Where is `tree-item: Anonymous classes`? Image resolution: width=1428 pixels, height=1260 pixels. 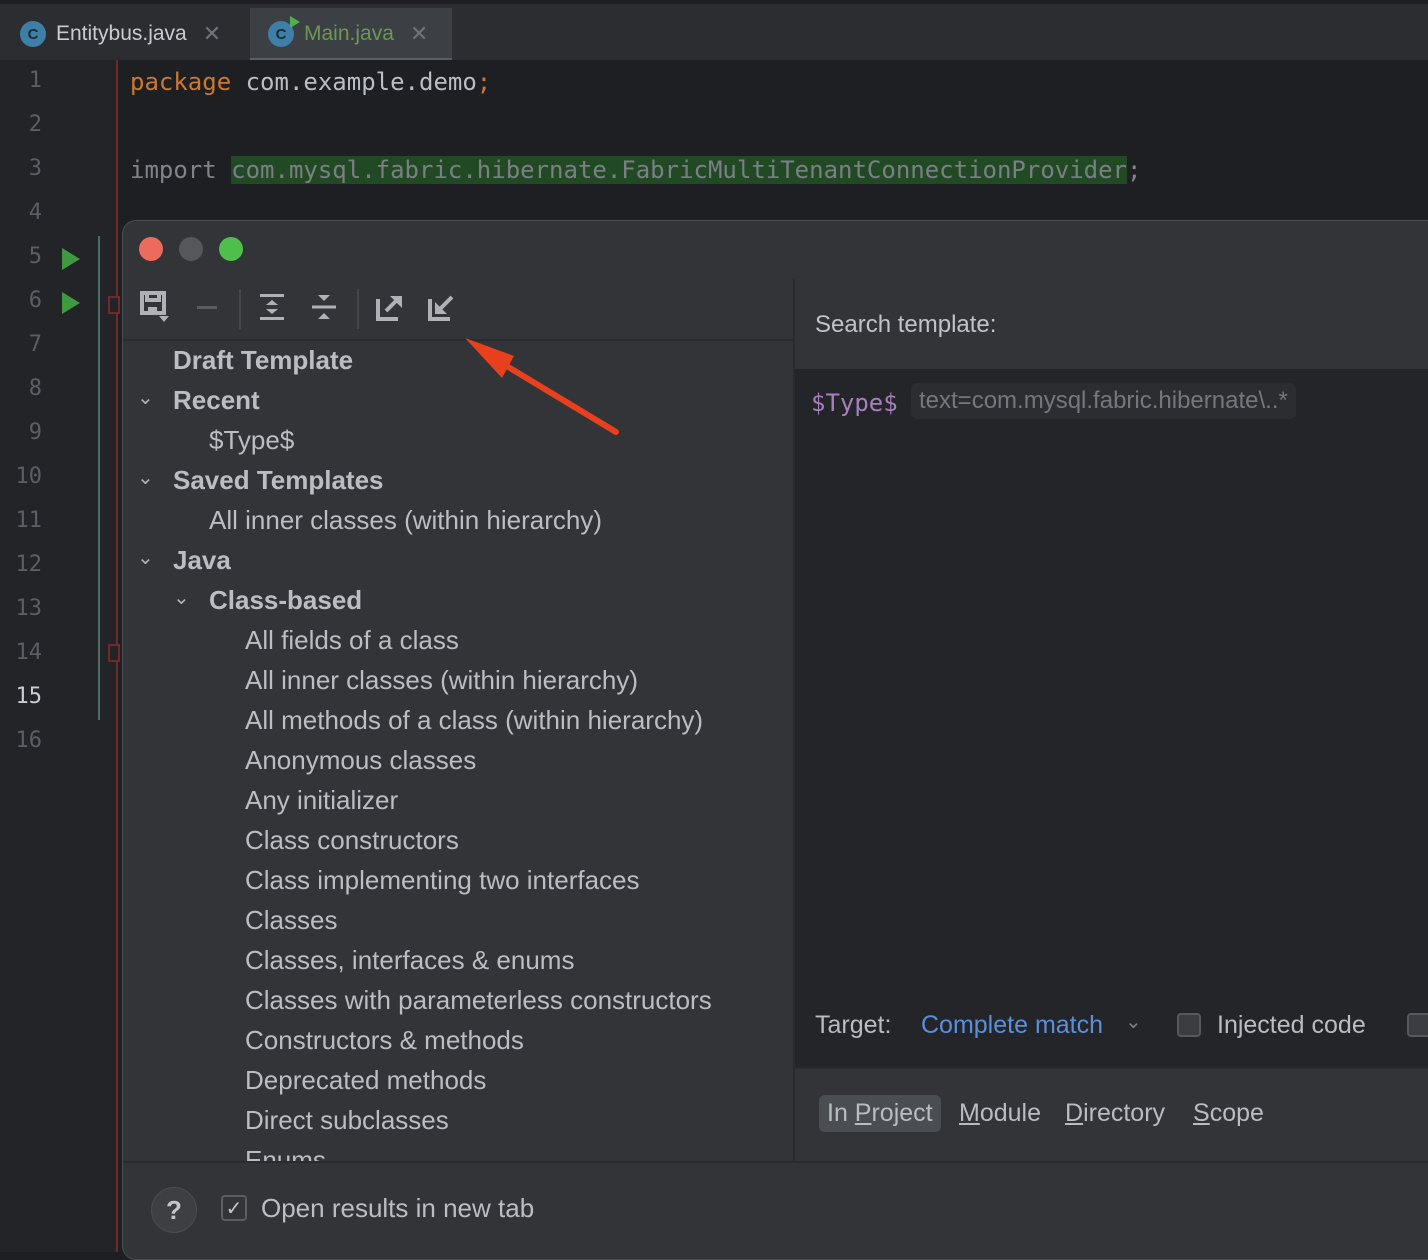
tree-item: Anonymous classes is located at coordinates (360, 760).